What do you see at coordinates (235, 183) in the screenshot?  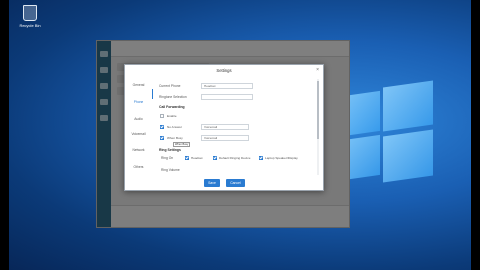 I see `cancel-button: Cancel` at bounding box center [235, 183].